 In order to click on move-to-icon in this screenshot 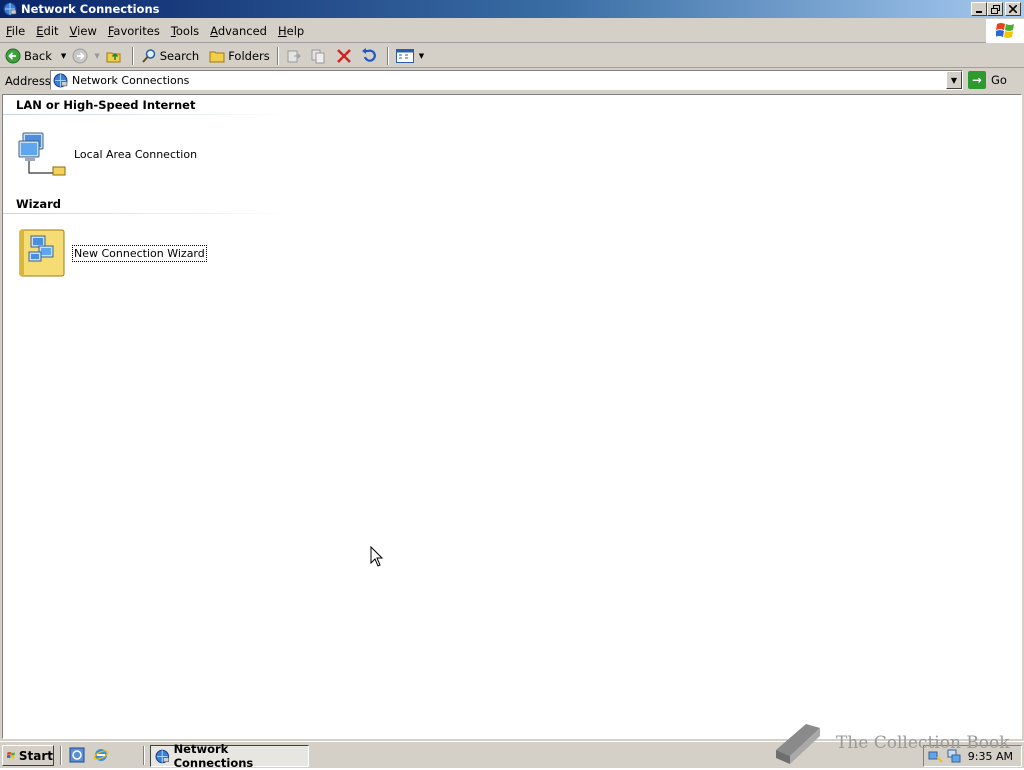, I will do `click(294, 56)`.